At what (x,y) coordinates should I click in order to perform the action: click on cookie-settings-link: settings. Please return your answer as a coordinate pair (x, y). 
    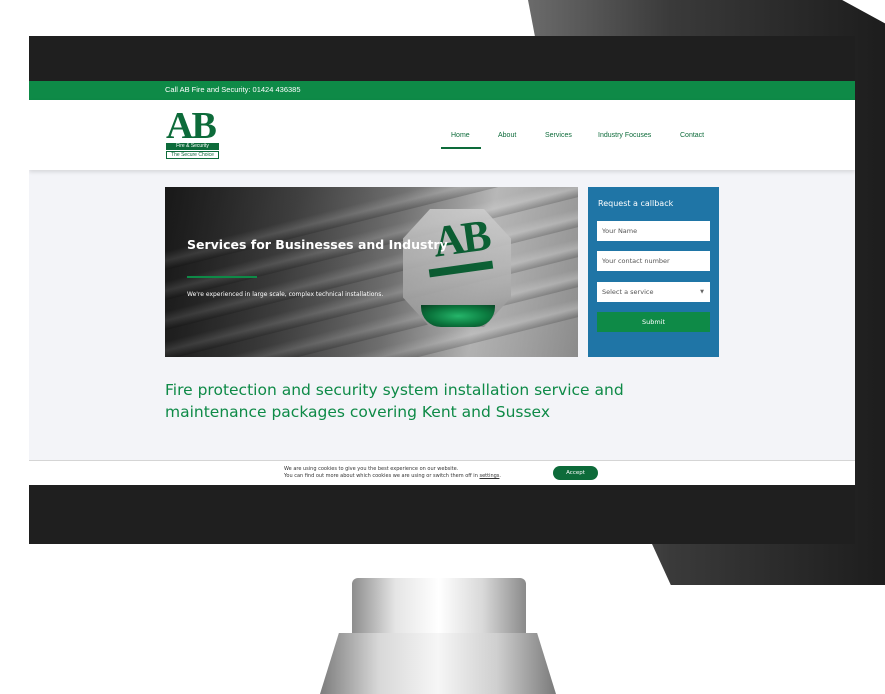
    Looking at the image, I should click on (489, 476).